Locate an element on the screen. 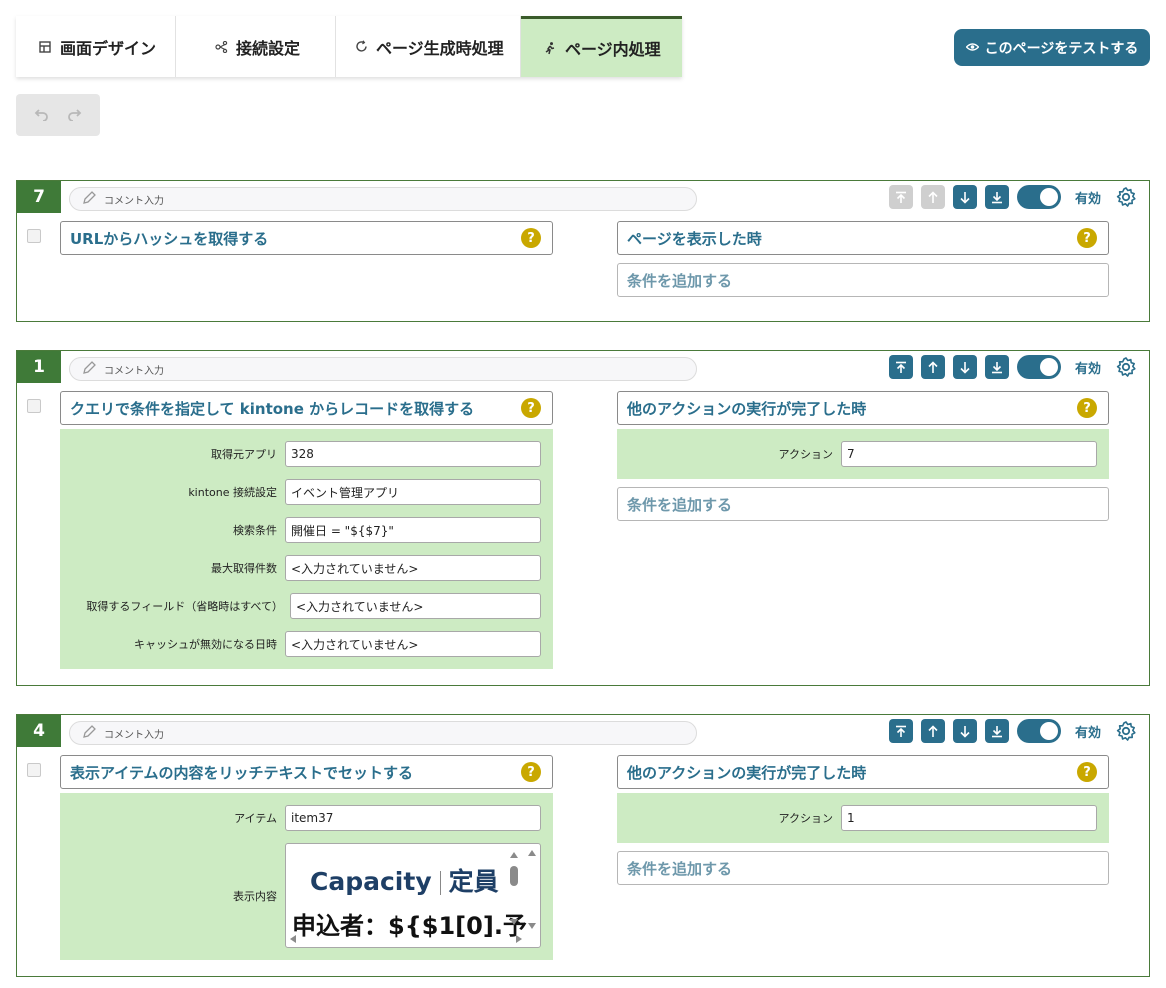 The height and width of the screenshot is (988, 1166). connection-icon is located at coordinates (221, 47).